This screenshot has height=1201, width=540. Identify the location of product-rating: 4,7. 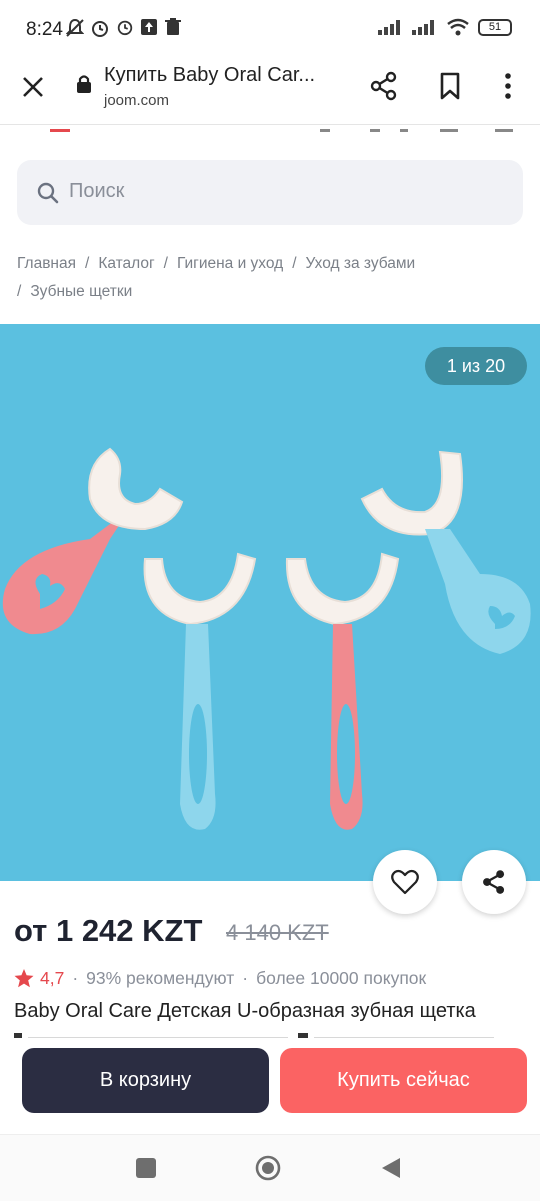
(52, 978).